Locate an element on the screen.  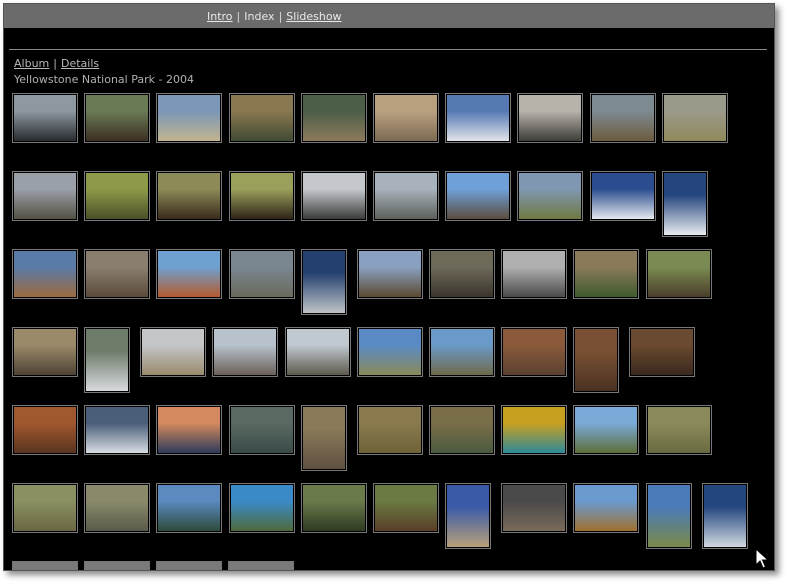
nav-intro-link: Intro is located at coordinates (220, 16).